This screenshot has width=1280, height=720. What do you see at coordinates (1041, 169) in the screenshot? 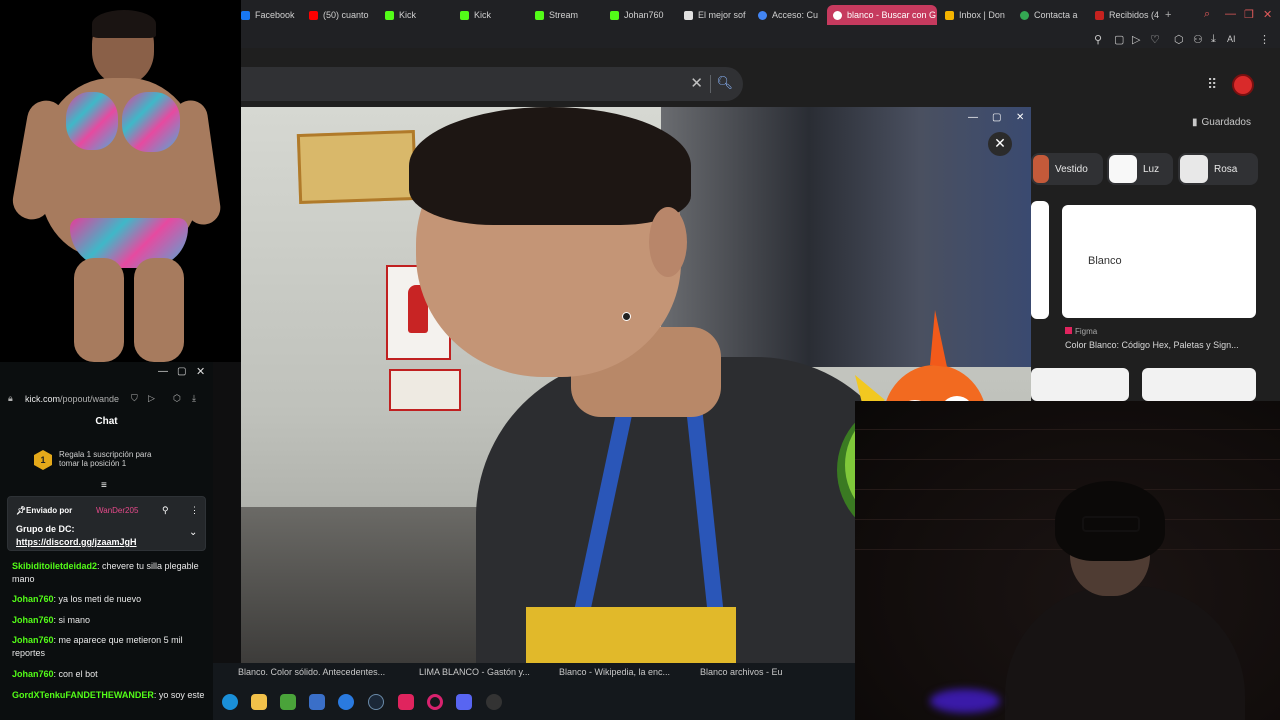
I see `chip-thumbnail` at bounding box center [1041, 169].